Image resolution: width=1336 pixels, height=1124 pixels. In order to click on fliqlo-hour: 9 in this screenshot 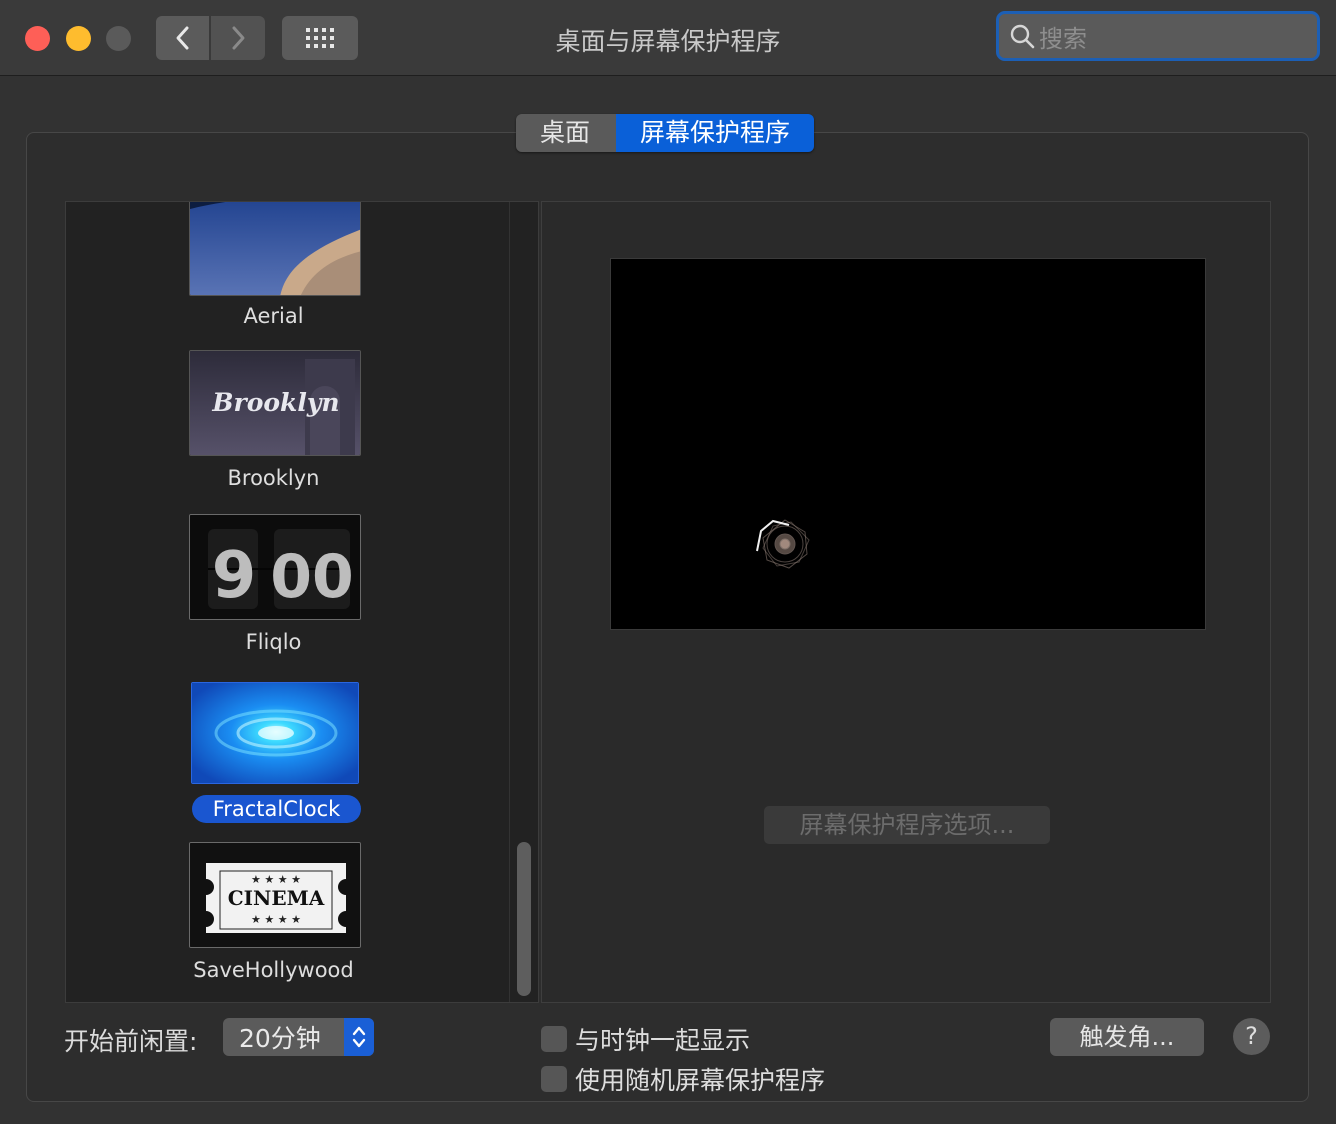, I will do `click(234, 576)`.